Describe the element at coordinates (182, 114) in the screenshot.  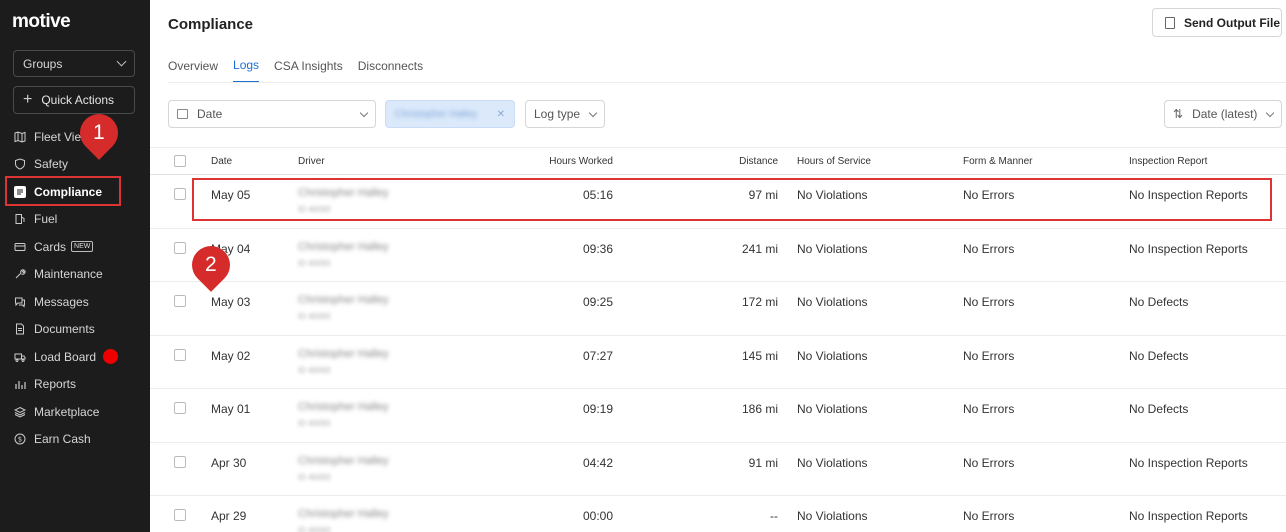
I see `calendar-icon` at that location.